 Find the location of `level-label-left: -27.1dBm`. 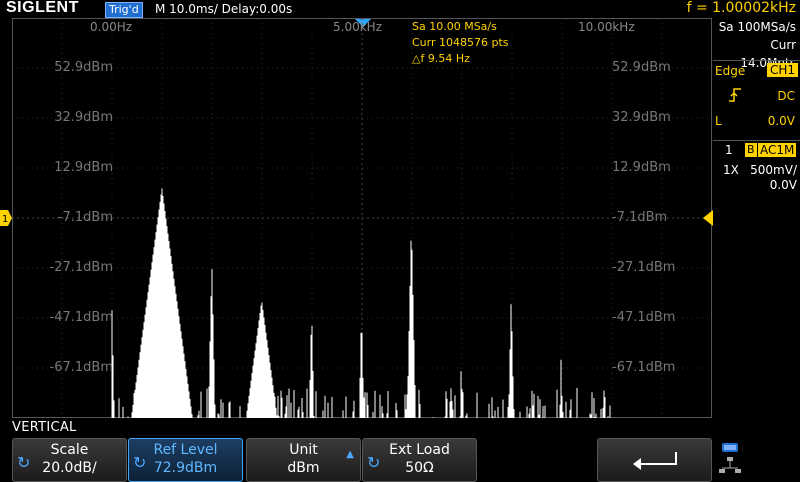

level-label-left: -27.1dBm is located at coordinates (81, 267).